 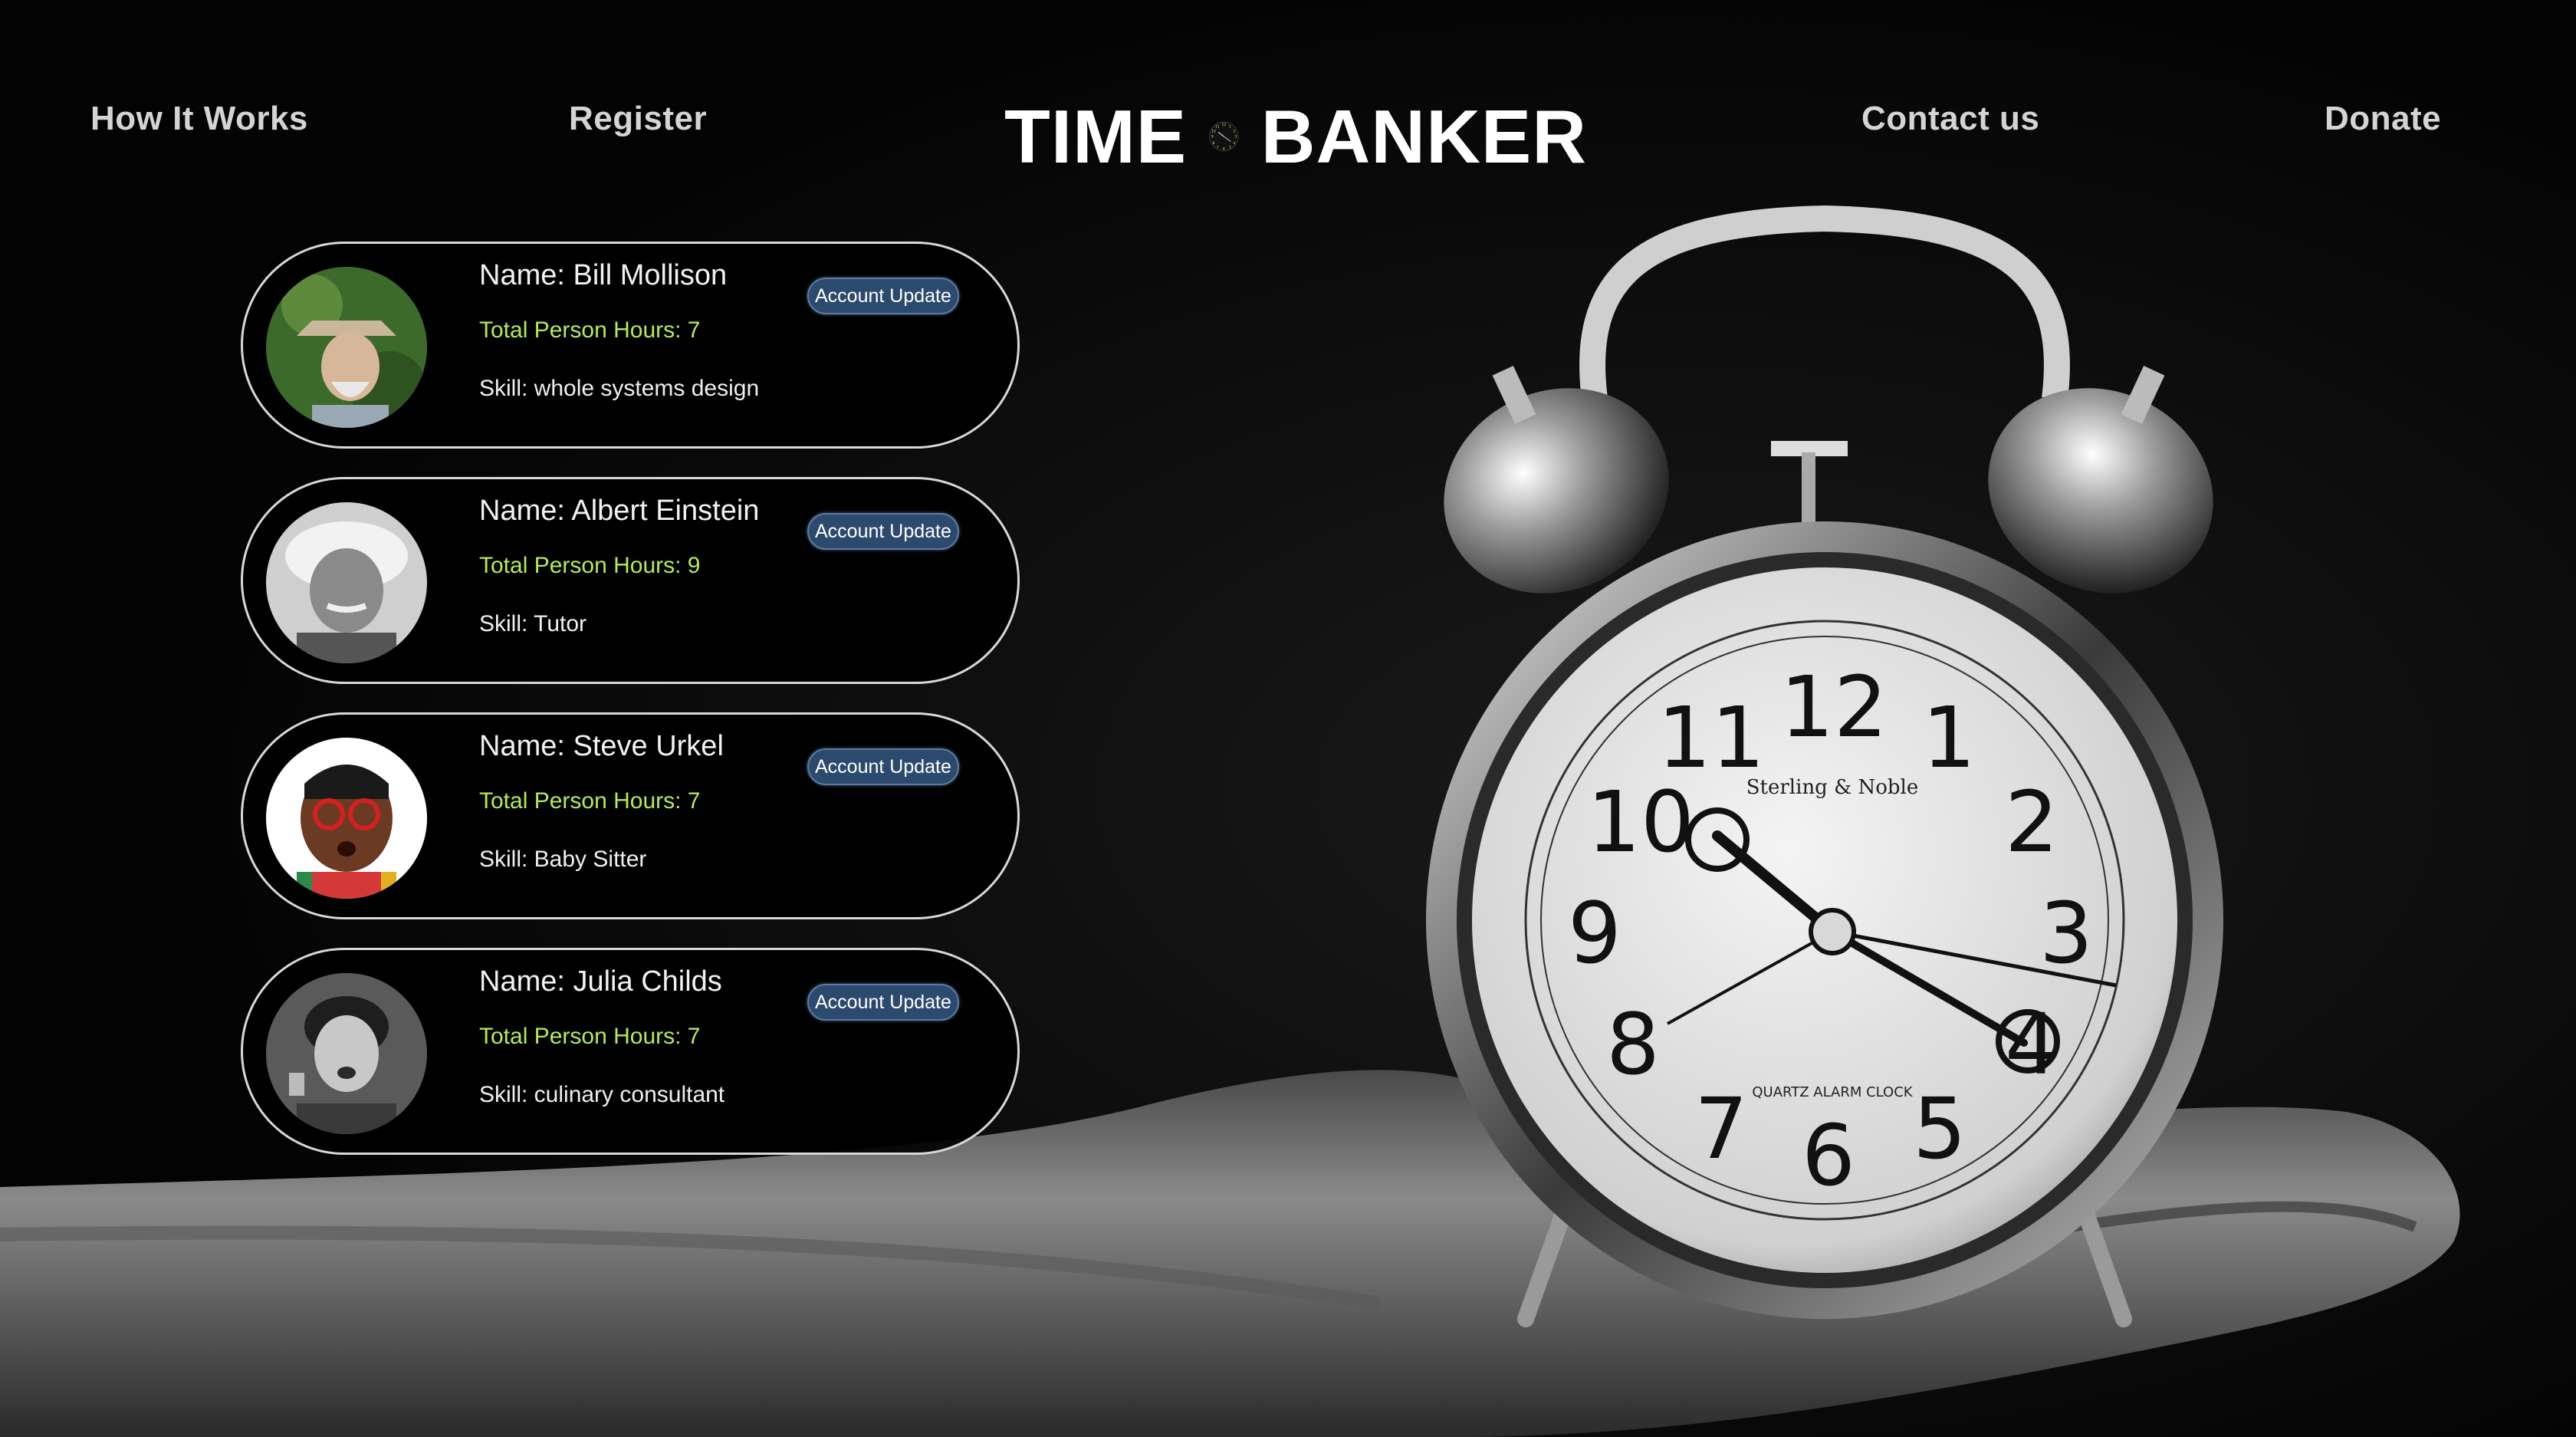 What do you see at coordinates (620, 388) in the screenshot?
I see `profile-skill: Skill: whole systems design` at bounding box center [620, 388].